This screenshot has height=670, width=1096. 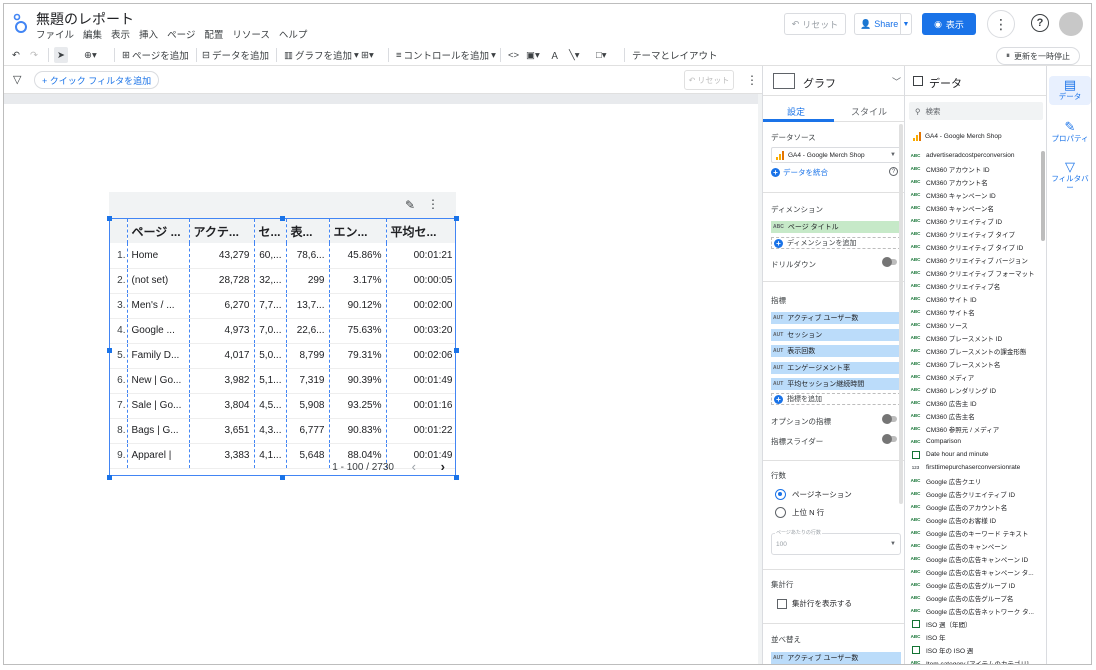 What do you see at coordinates (513, 55) in the screenshot?
I see `embed-code-icon: <>` at bounding box center [513, 55].